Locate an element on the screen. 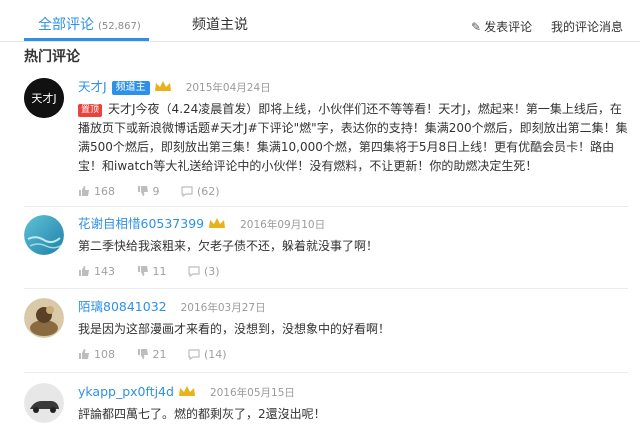  post-comment-button: ✎ 发表评论 is located at coordinates (501, 26).